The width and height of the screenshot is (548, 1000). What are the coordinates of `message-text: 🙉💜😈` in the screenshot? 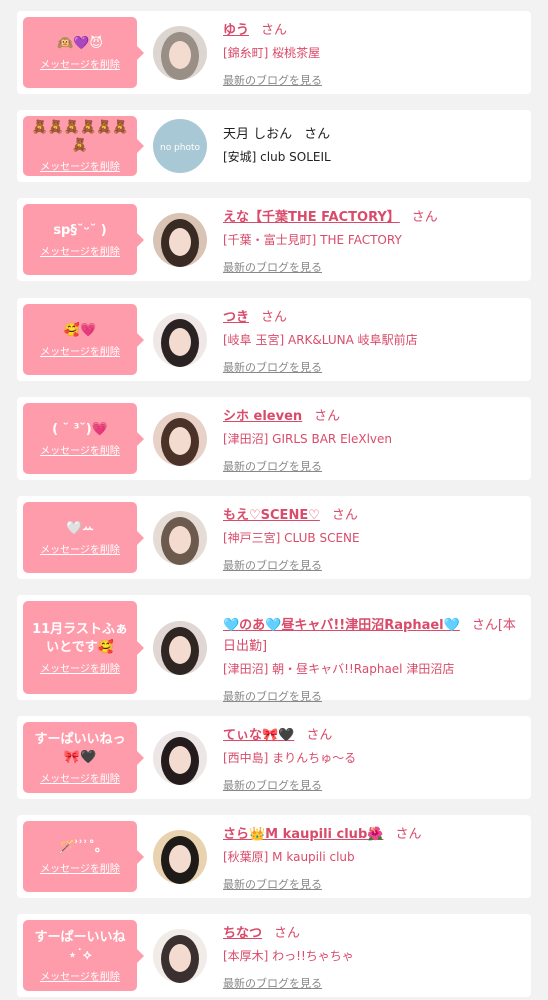 It's located at (80, 43).